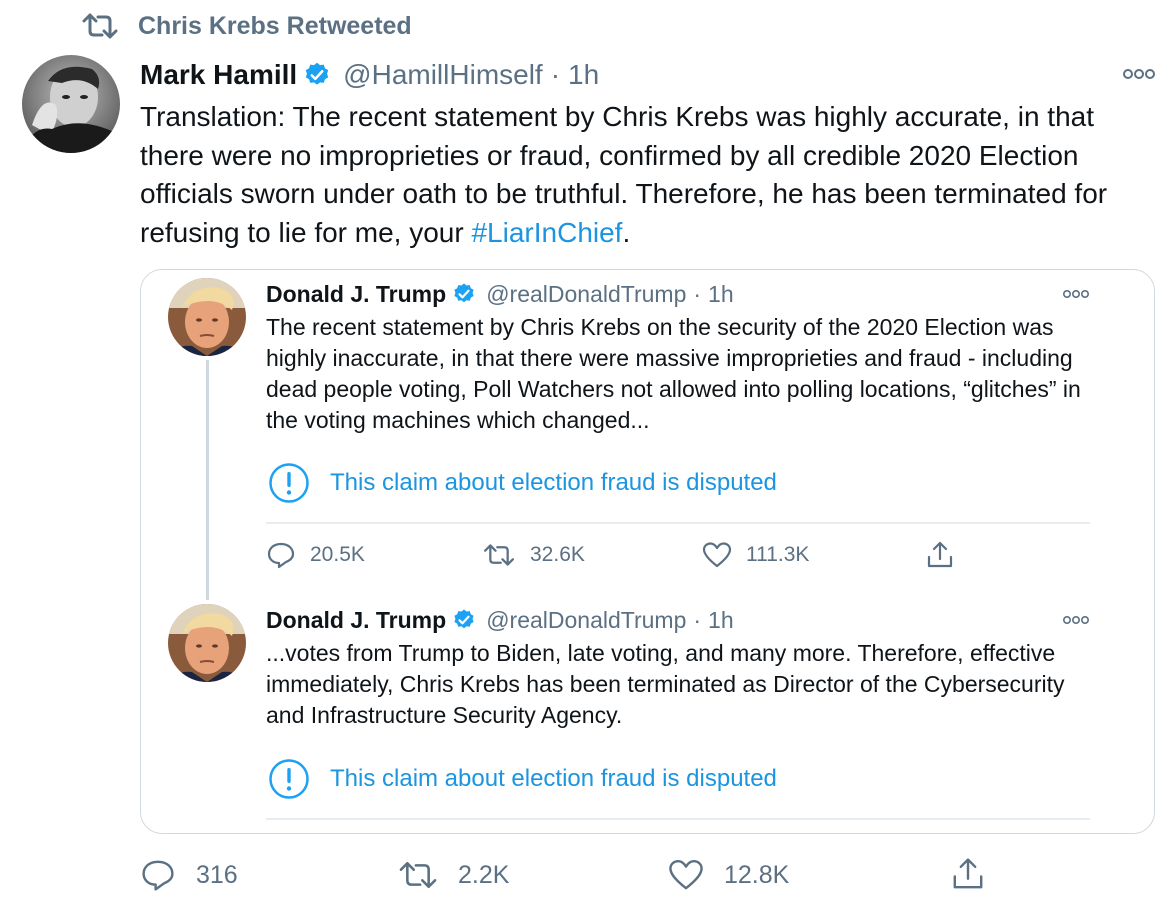 This screenshot has height=914, width=1172. I want to click on retweet-context-label: Chris Krebs Retweeted, so click(275, 25).